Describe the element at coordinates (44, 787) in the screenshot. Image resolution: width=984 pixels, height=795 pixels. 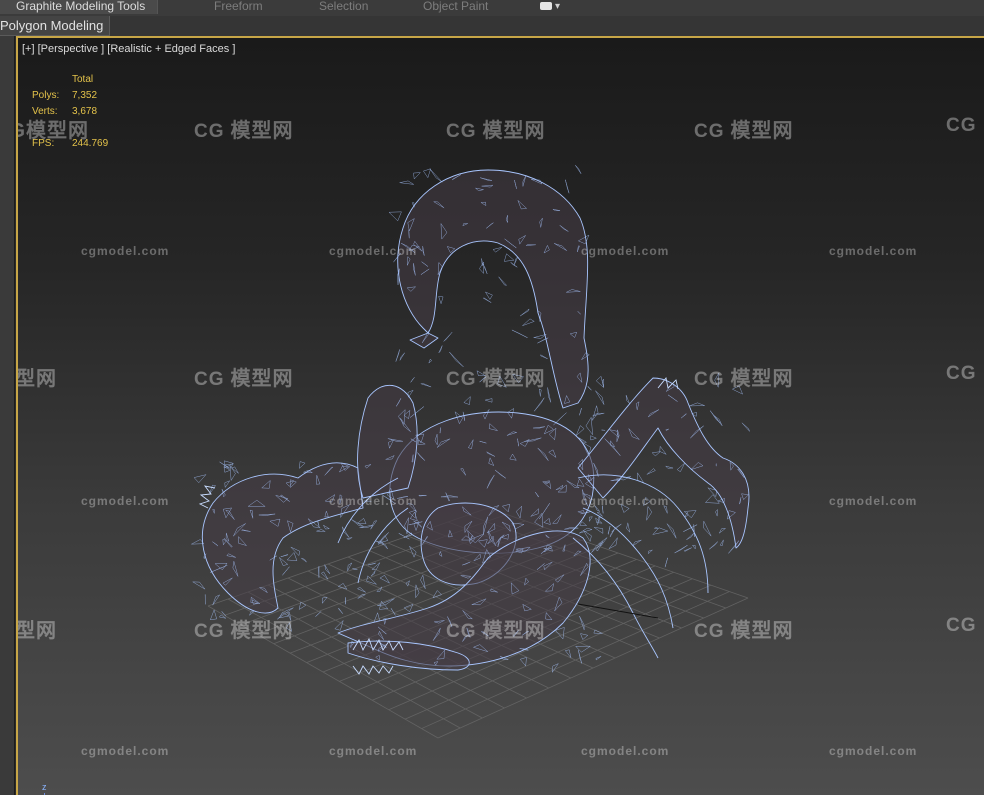
I see `axis-z-label: z` at that location.